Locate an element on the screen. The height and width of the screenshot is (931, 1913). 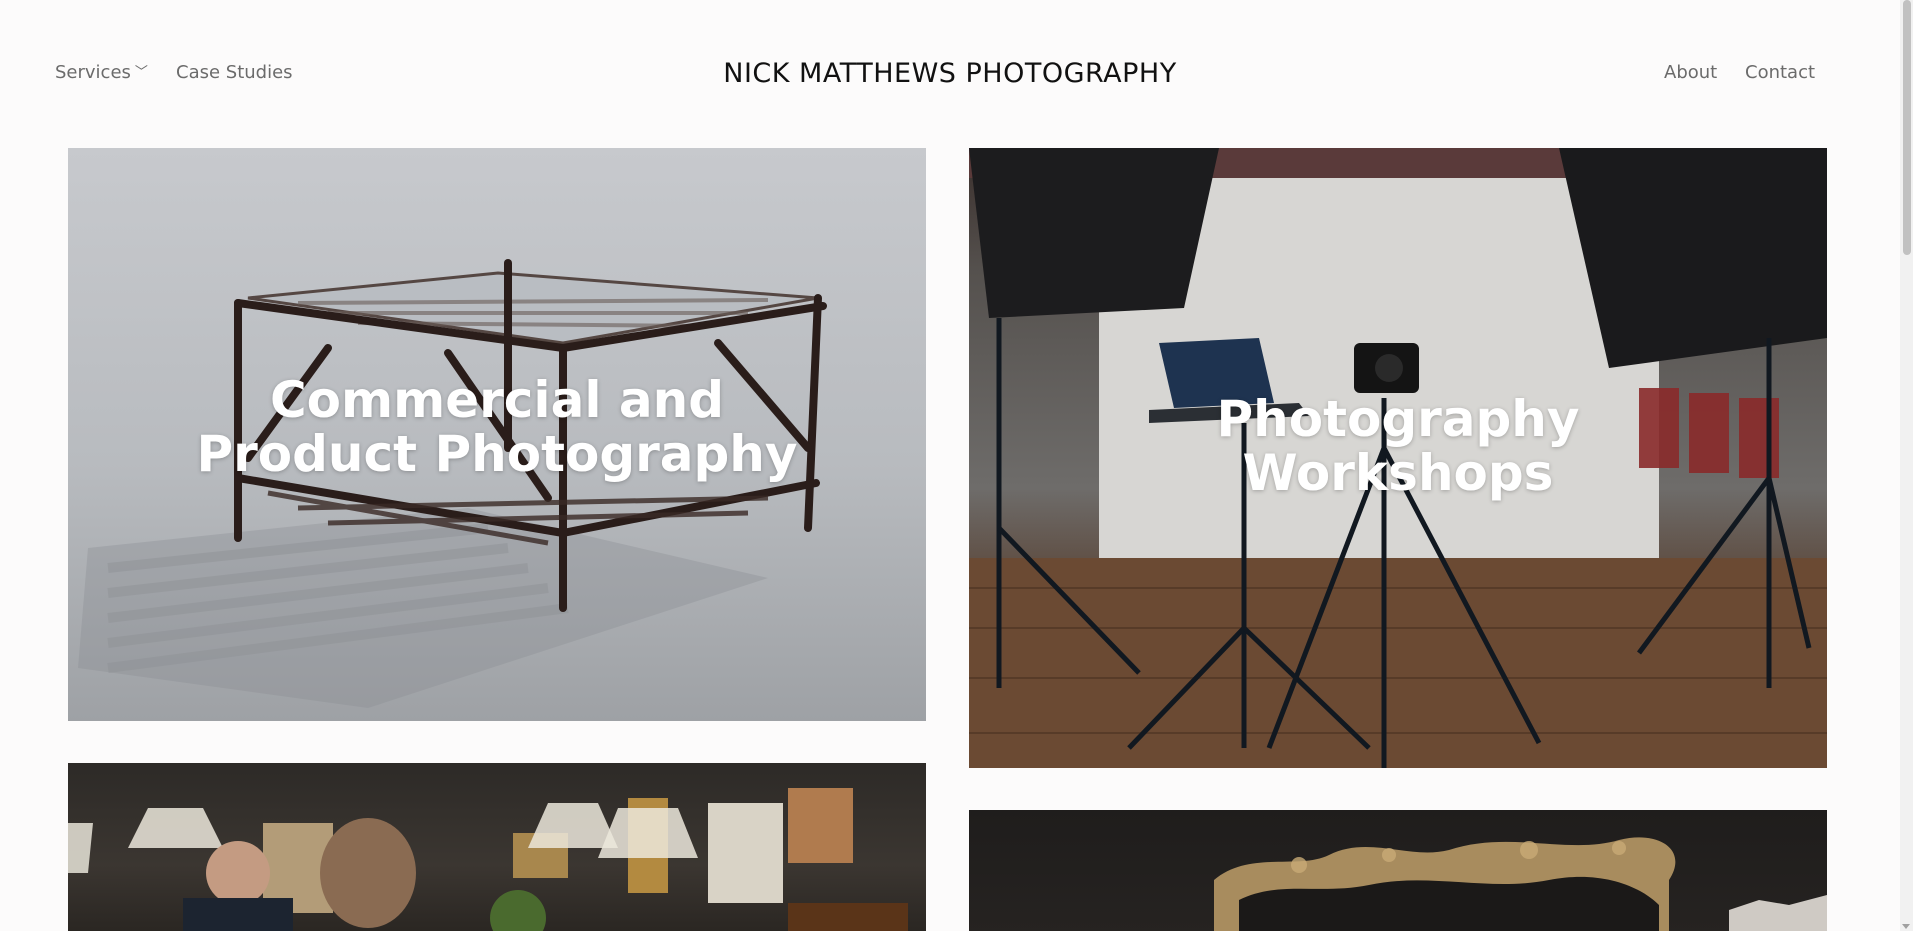
site-title: NICK MATTHEWS PHOTOGRAPHY is located at coordinates (950, 73).